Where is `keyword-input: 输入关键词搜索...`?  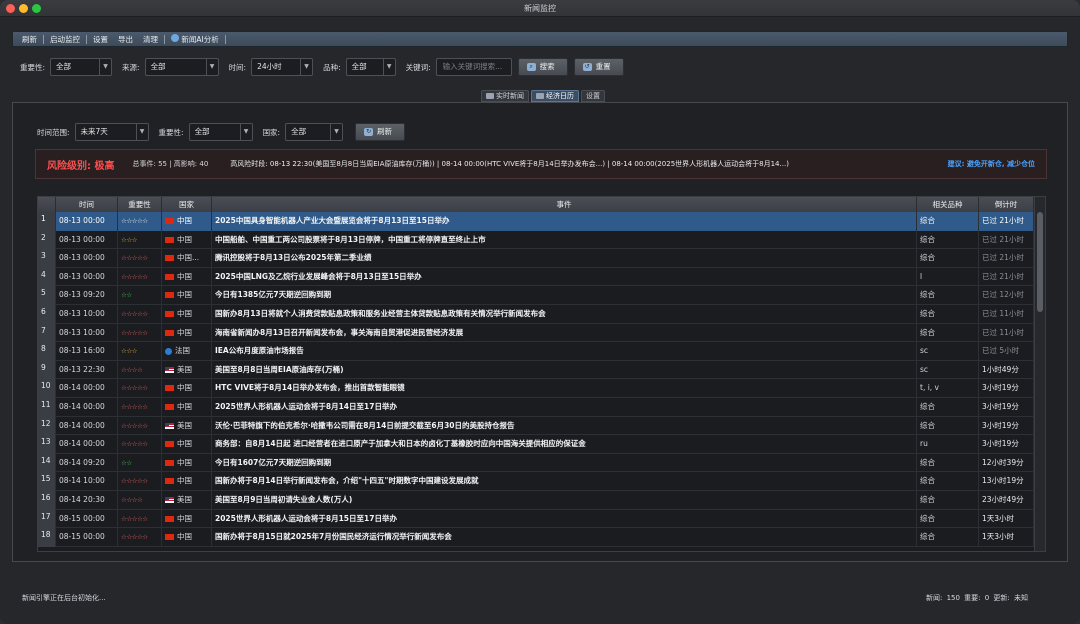 keyword-input: 输入关键词搜索... is located at coordinates (473, 67).